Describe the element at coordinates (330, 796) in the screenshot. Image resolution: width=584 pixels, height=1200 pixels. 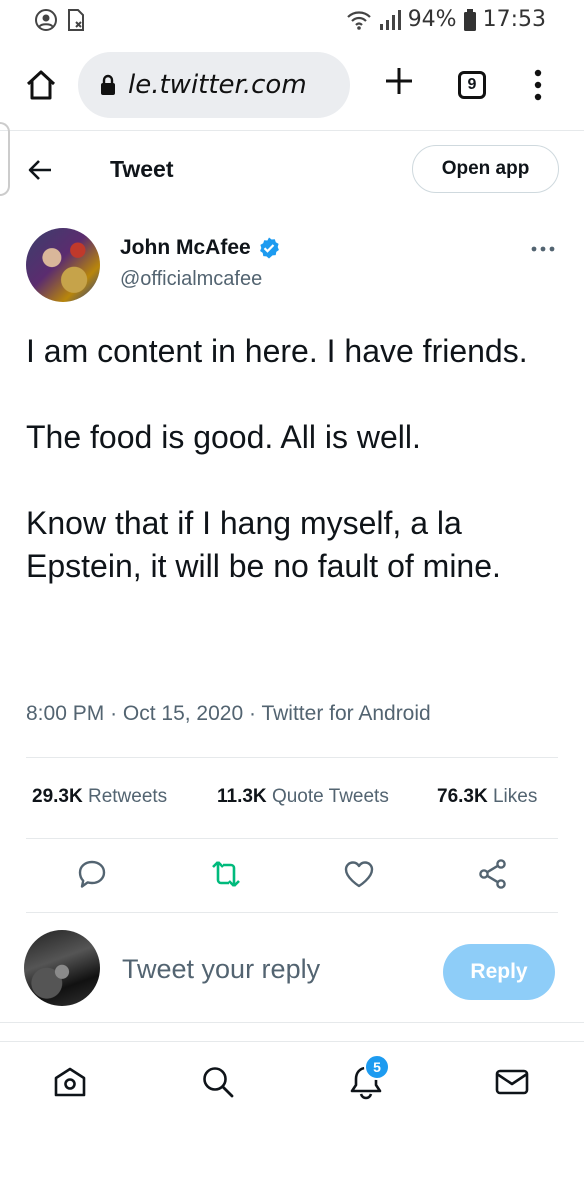
I see `quotes-label: Quote Tweets` at that location.